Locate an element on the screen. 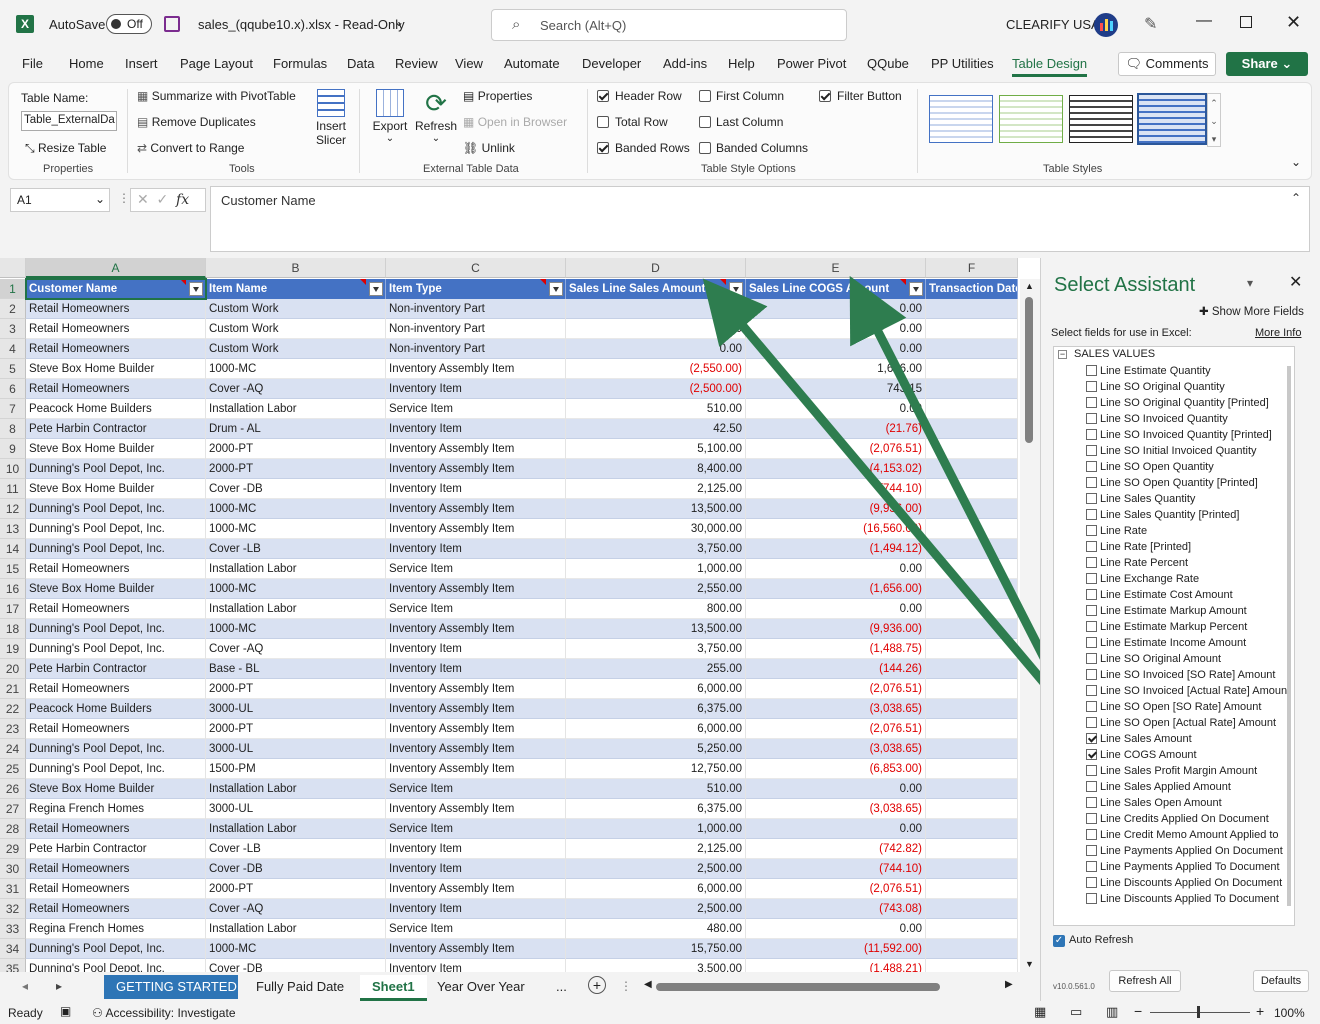 This screenshot has height=1024, width=1320. more-info-link: More Info is located at coordinates (1278, 333).